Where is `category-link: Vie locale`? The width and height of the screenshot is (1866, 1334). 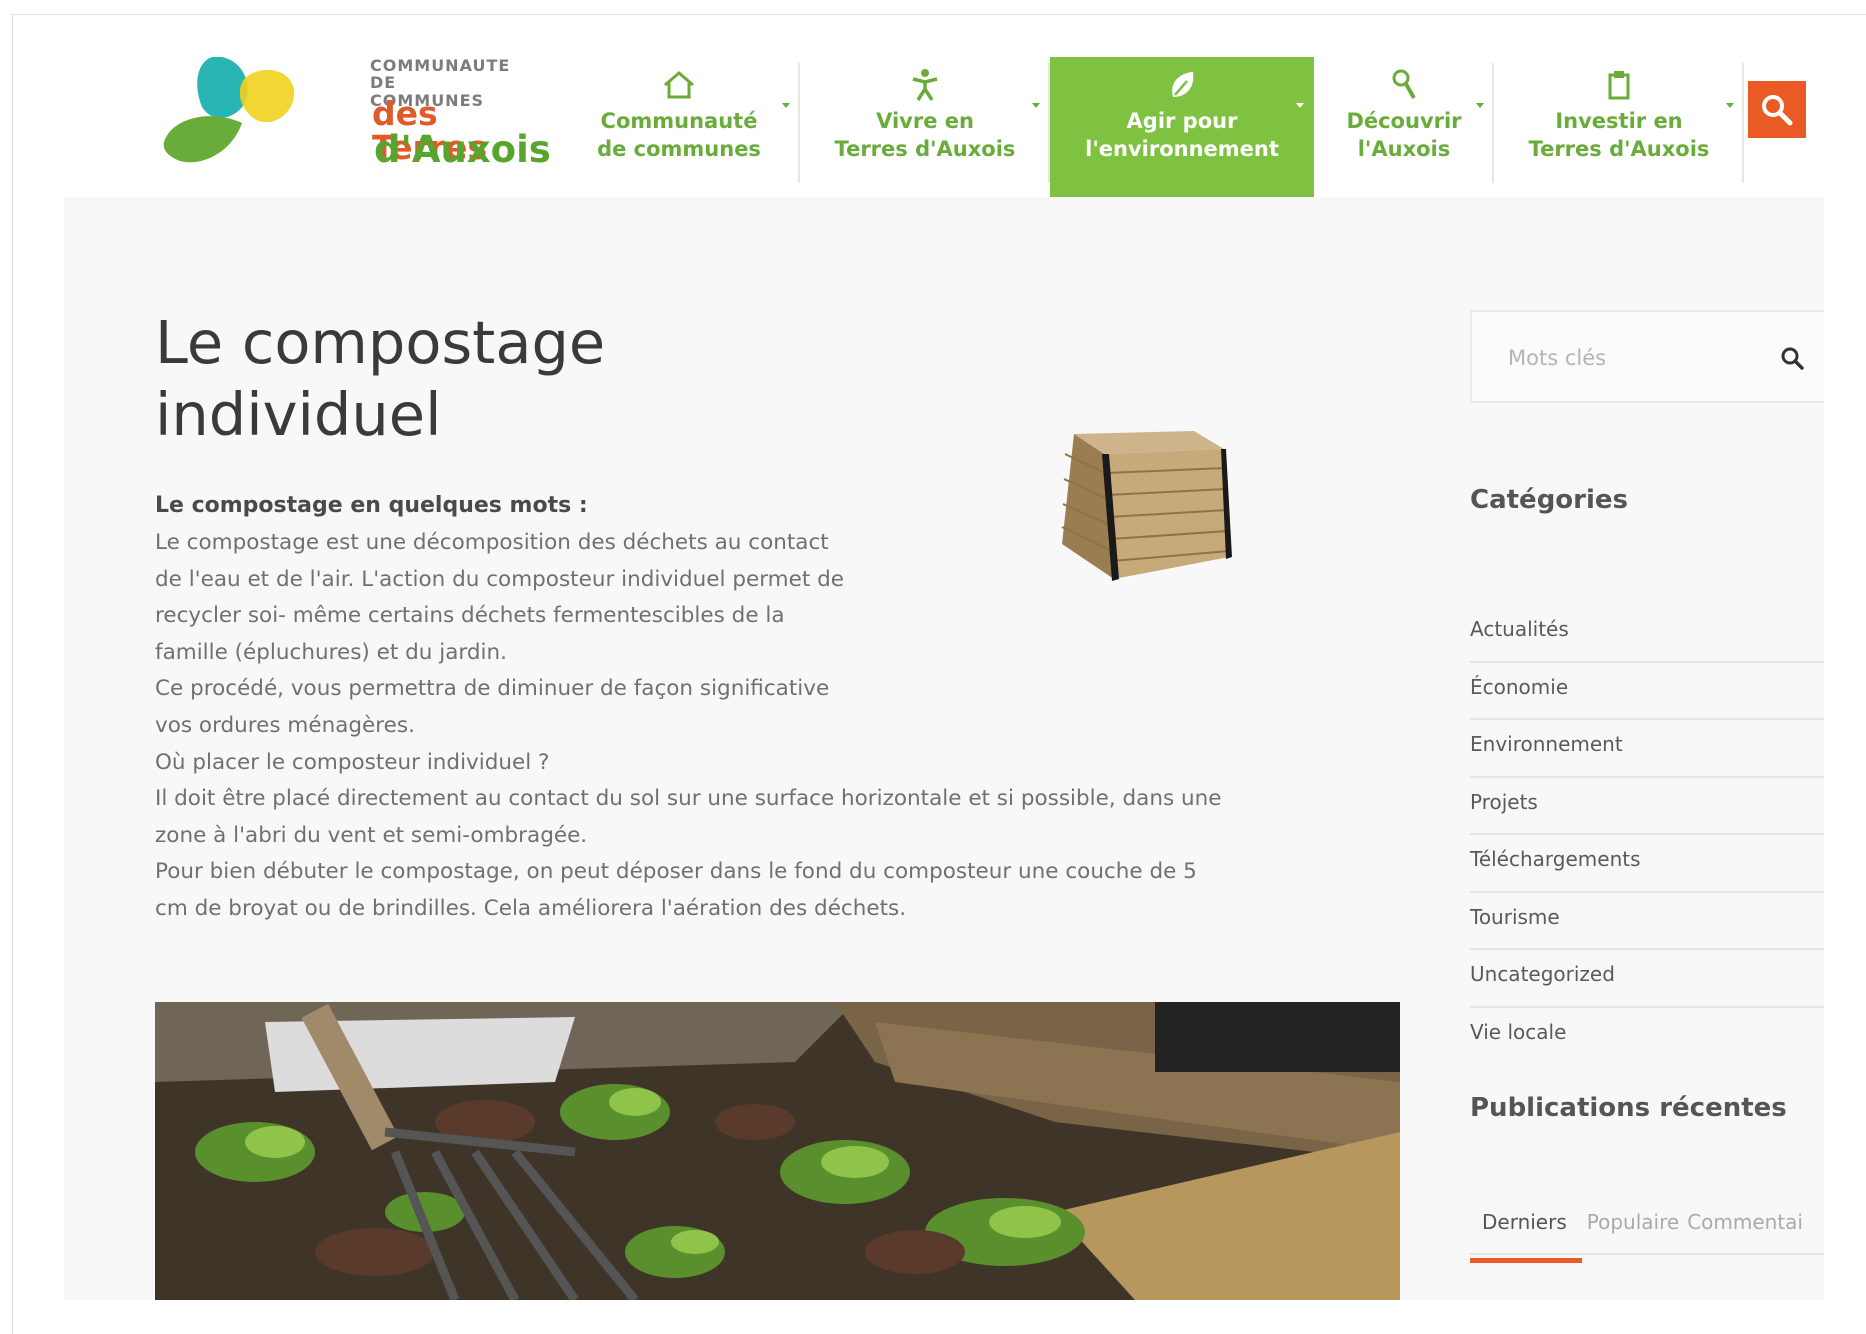 category-link: Vie locale is located at coordinates (1647, 1037).